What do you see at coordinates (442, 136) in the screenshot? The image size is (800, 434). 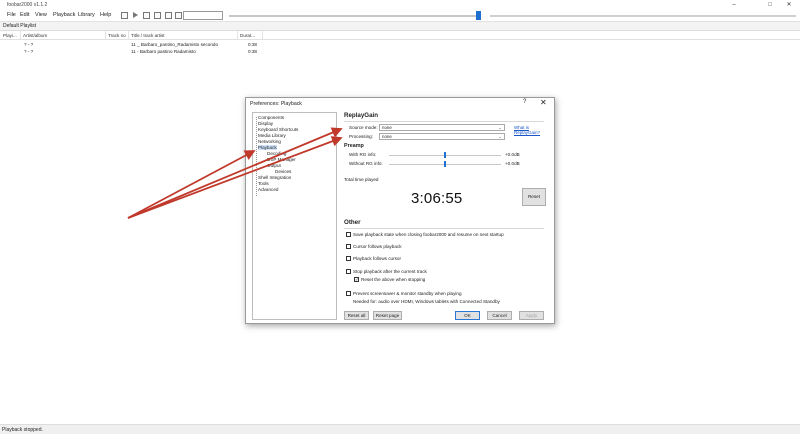 I see `processing-select: none ⌄` at bounding box center [442, 136].